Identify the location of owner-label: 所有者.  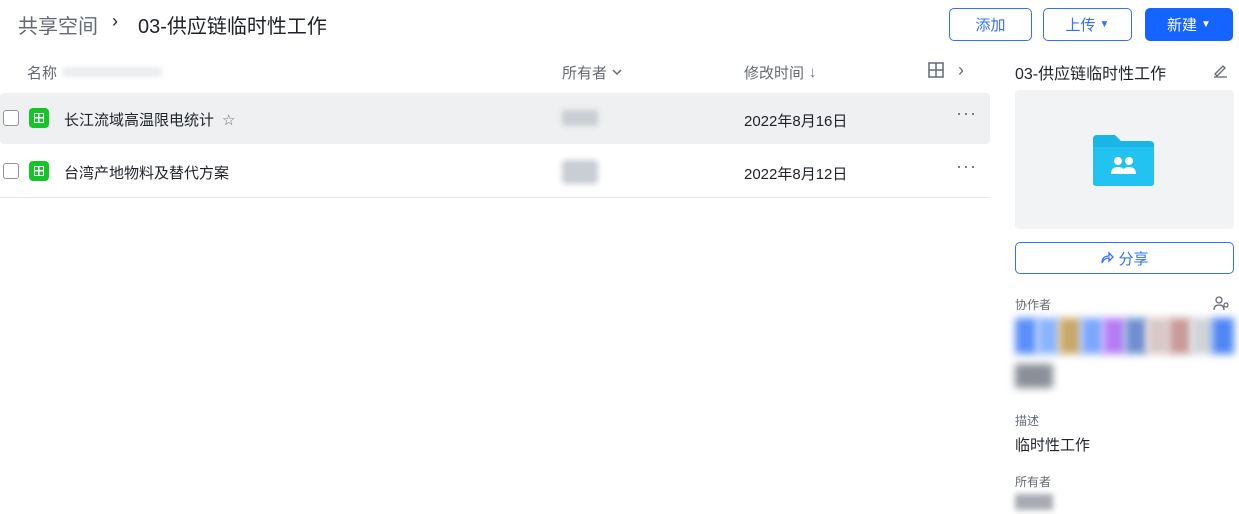
(1033, 482).